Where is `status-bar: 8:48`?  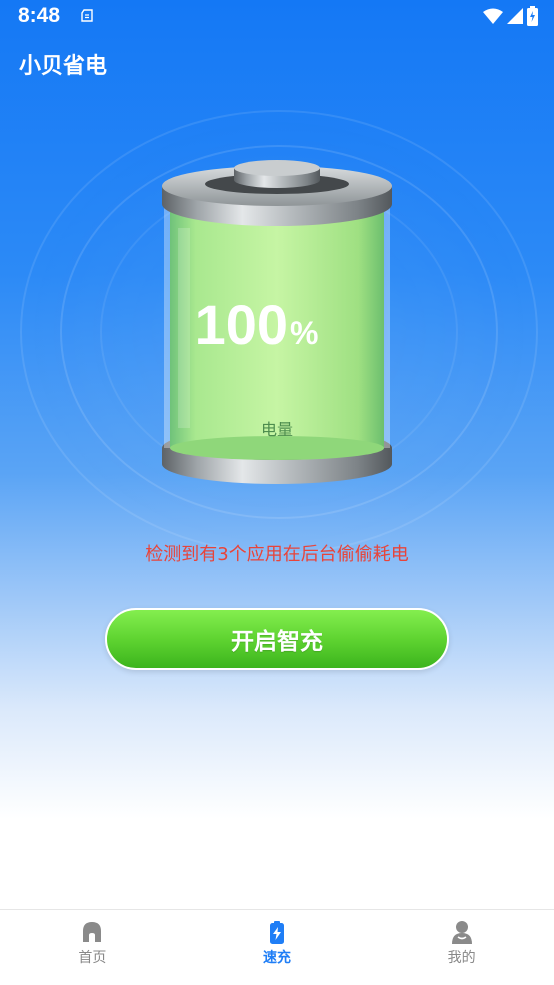
status-bar: 8:48 is located at coordinates (277, 17).